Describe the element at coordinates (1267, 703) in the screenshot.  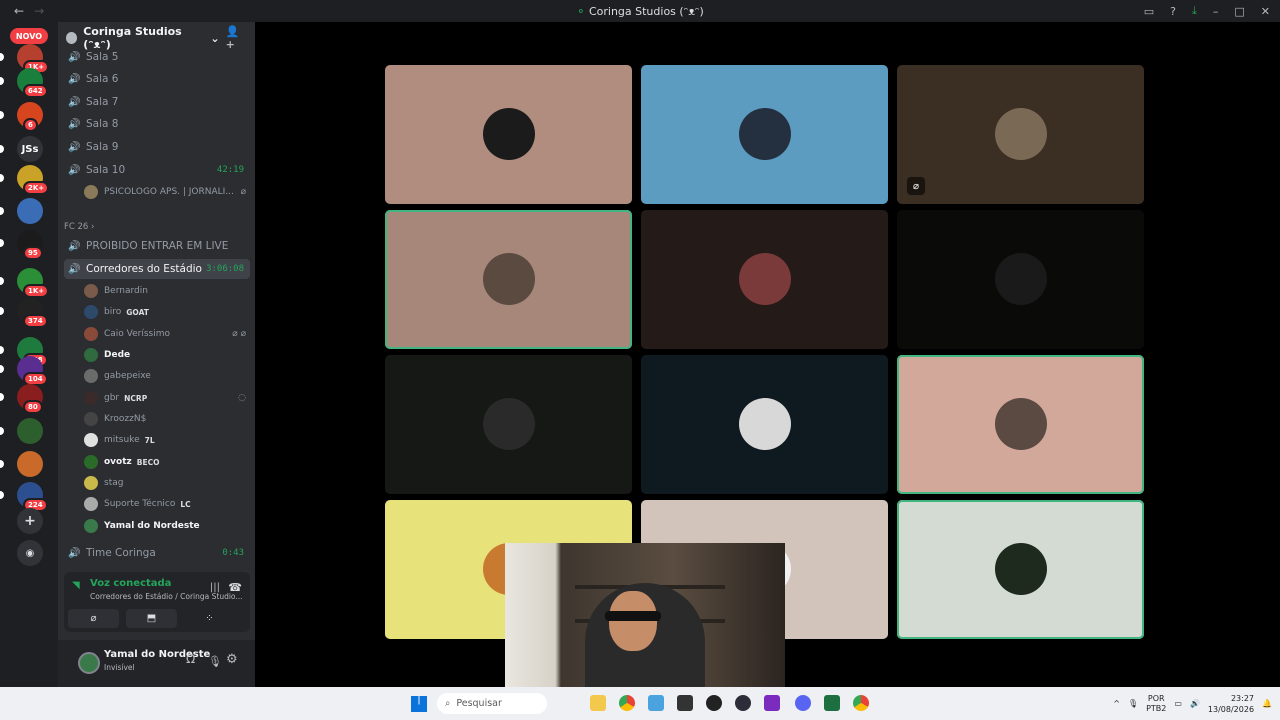
I see `notification-icon: 🔔` at that location.